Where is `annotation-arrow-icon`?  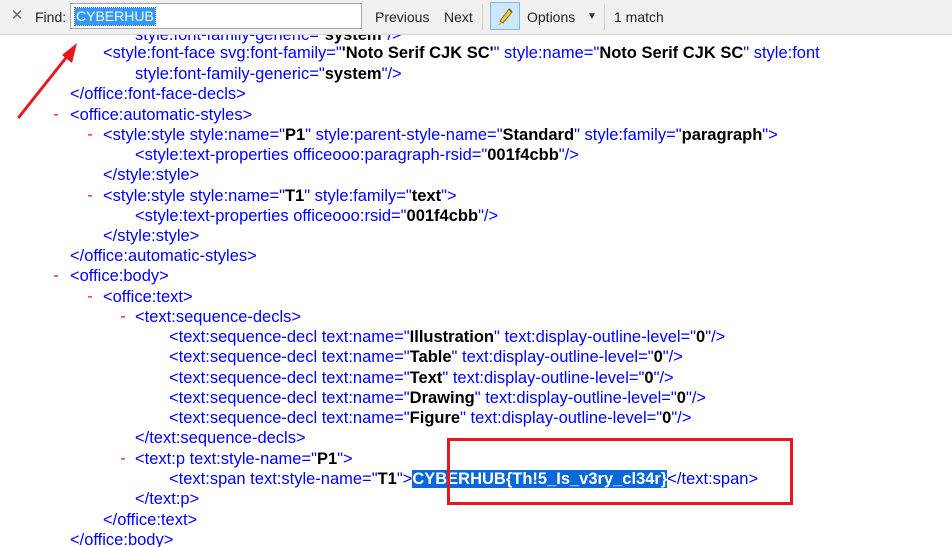 annotation-arrow-icon is located at coordinates (47, 81).